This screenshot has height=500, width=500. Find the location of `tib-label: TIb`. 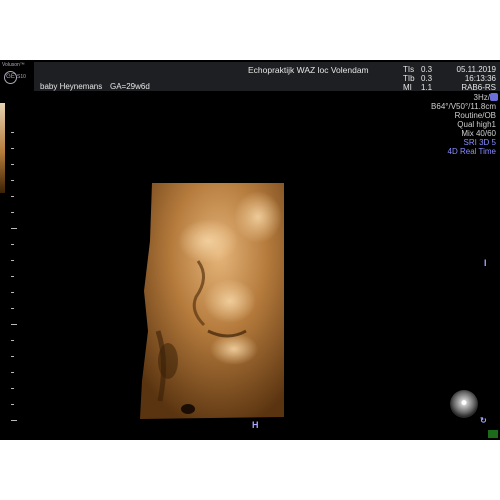

tib-label: TIb is located at coordinates (409, 78).